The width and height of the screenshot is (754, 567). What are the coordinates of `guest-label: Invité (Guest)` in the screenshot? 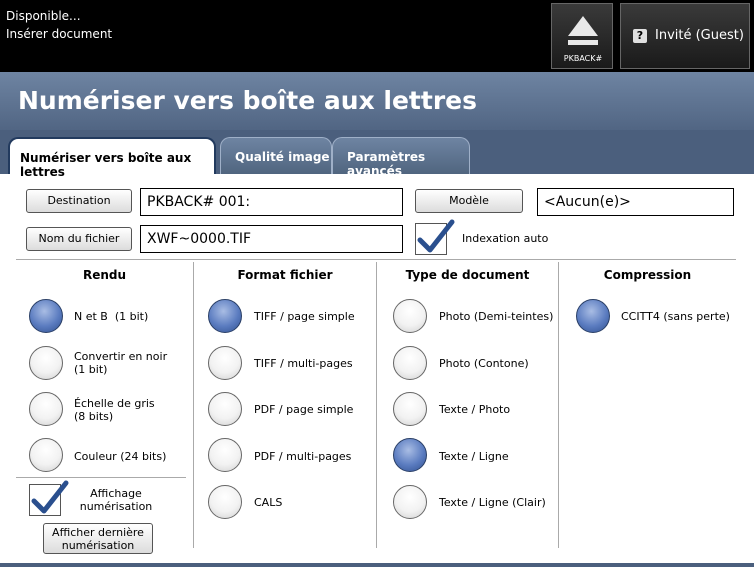 It's located at (699, 35).